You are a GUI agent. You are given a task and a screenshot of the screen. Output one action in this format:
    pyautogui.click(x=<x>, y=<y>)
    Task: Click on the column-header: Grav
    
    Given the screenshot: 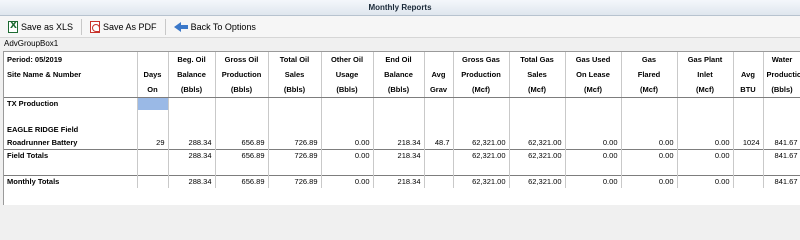 What is the action you would take?
    pyautogui.click(x=439, y=90)
    